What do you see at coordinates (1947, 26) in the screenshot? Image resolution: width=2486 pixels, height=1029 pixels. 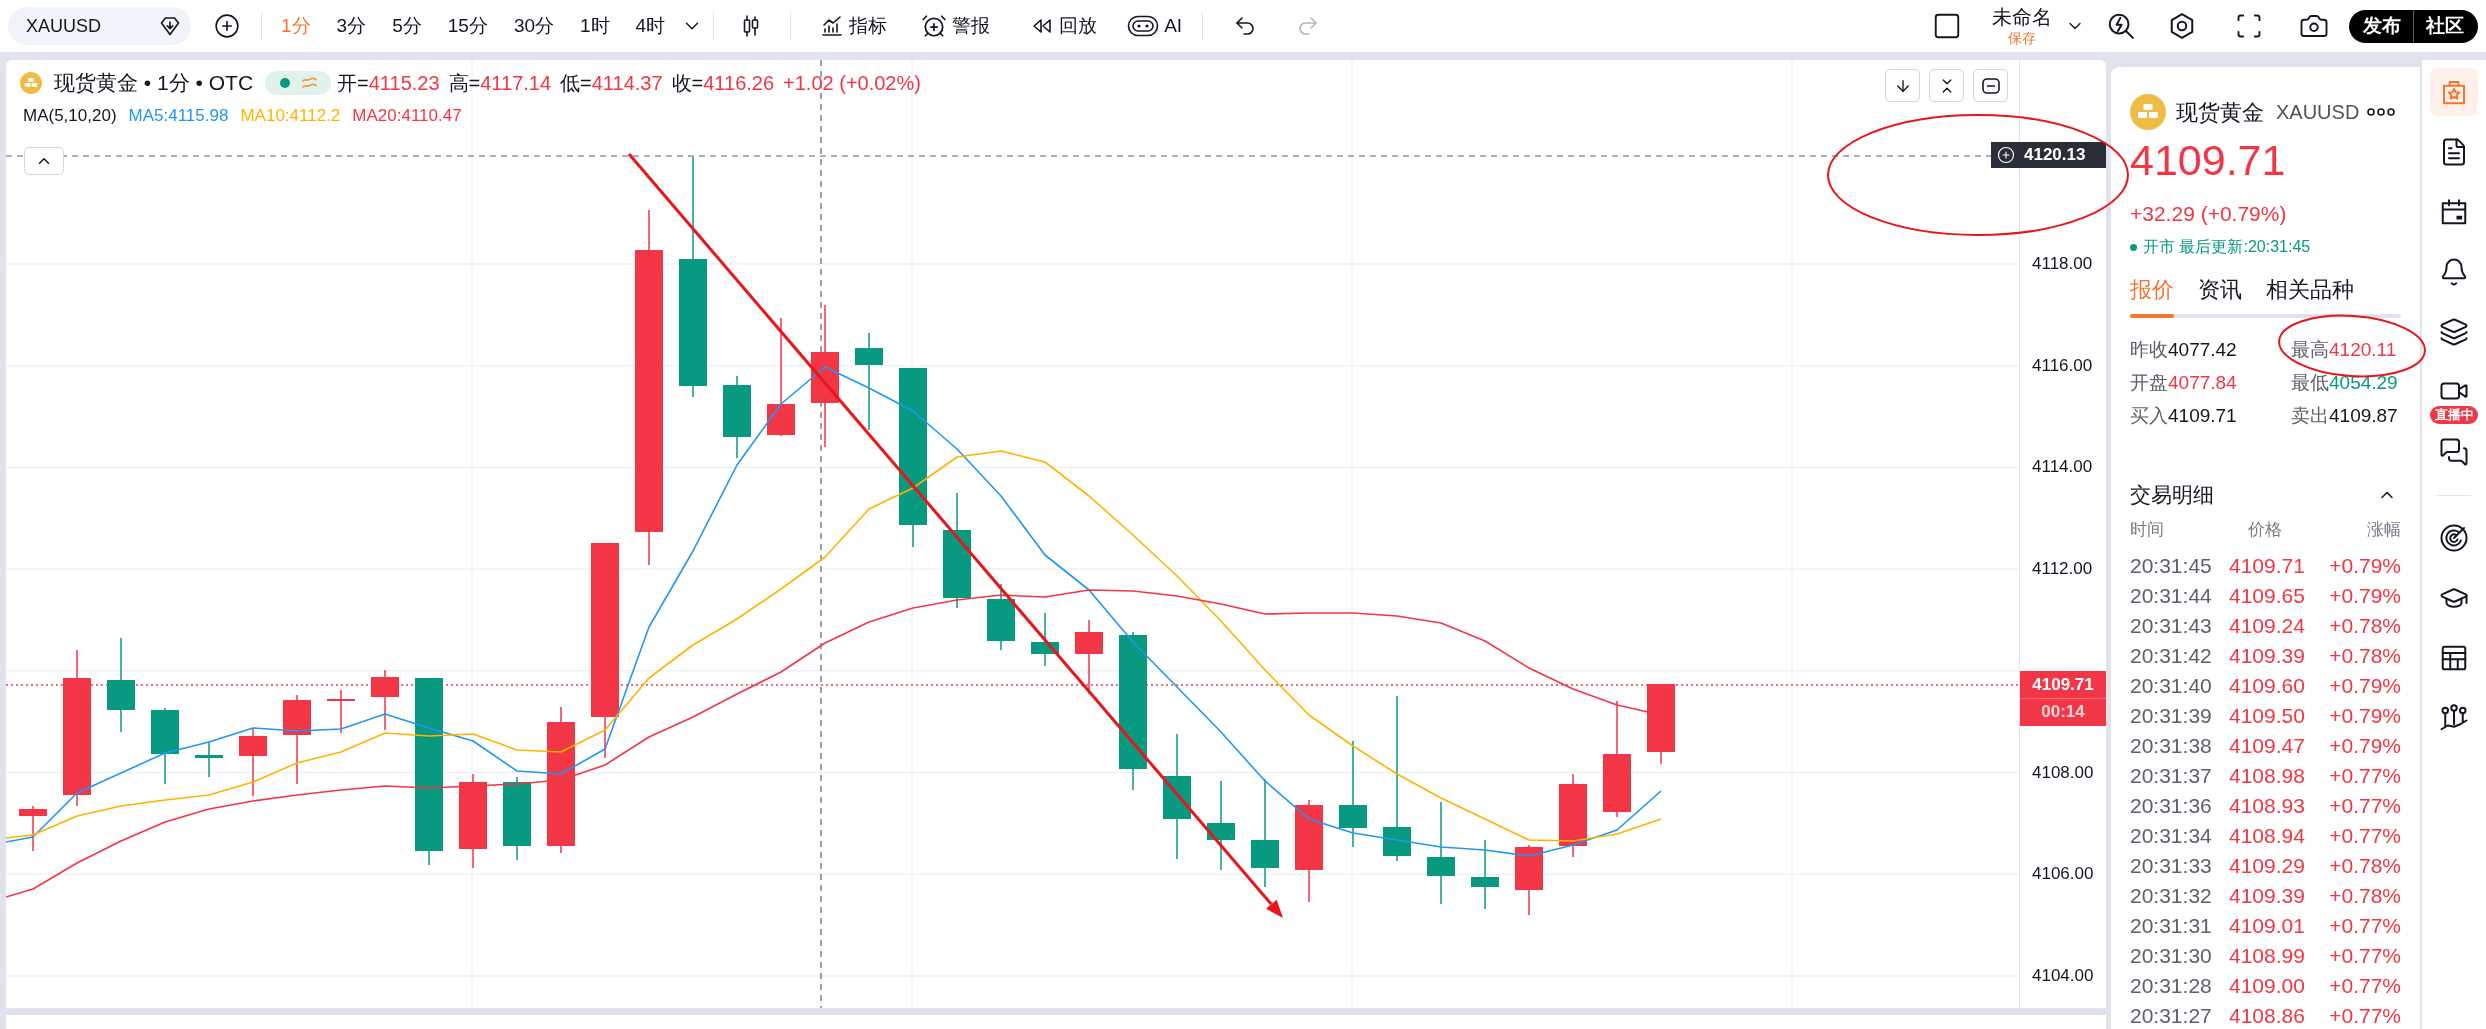 I see `square-icon` at bounding box center [1947, 26].